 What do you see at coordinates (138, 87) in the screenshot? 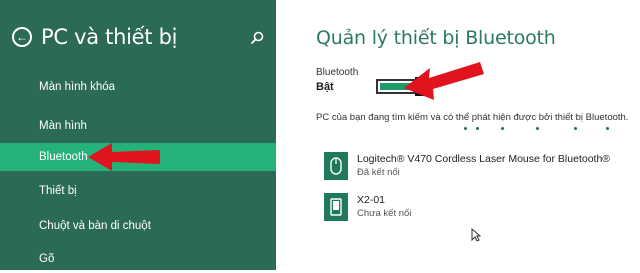
I see `sidebar-item-lock-screen: Màn hình khóa` at bounding box center [138, 87].